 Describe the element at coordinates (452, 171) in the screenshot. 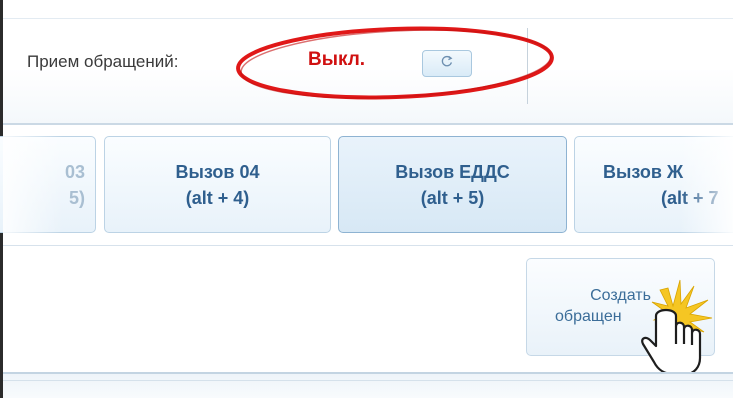

I see `call-edds-title: Вызов ЕДДС` at that location.